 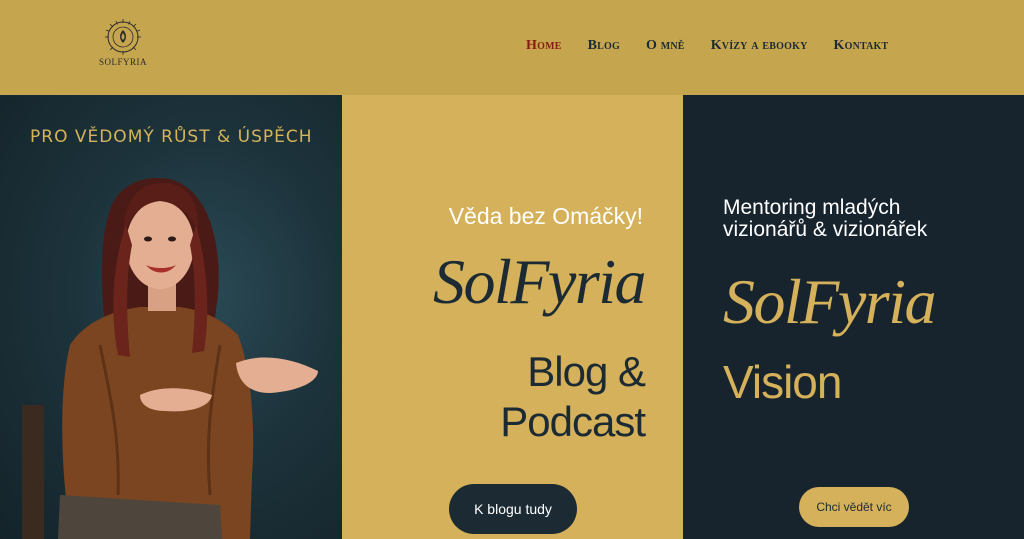 What do you see at coordinates (122, 62) in the screenshot?
I see `logo-text: SOLFYRIA` at bounding box center [122, 62].